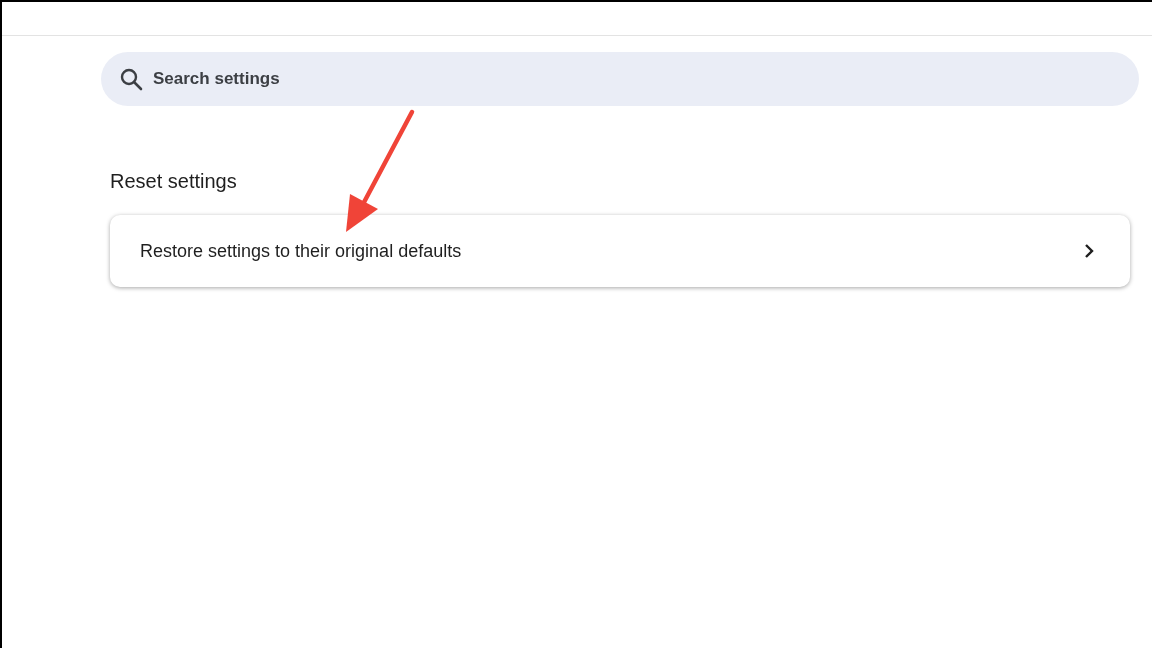 The width and height of the screenshot is (1152, 648). I want to click on settings-row: Restore settings to their original defaults, so click(620, 251).